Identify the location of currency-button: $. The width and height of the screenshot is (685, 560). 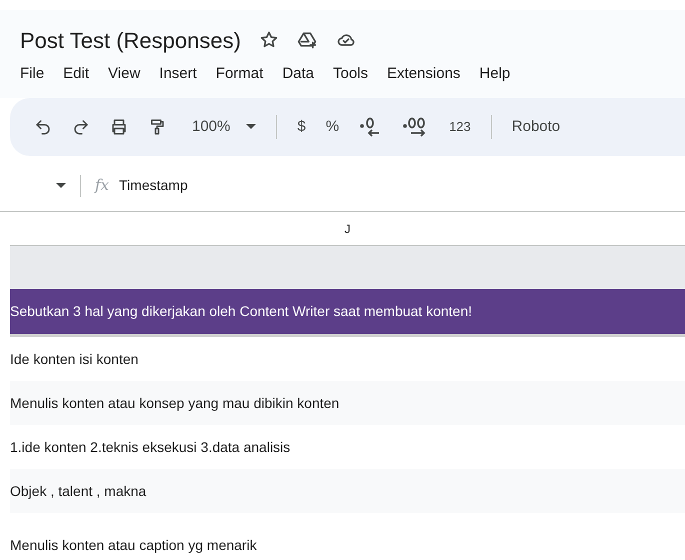
(301, 127).